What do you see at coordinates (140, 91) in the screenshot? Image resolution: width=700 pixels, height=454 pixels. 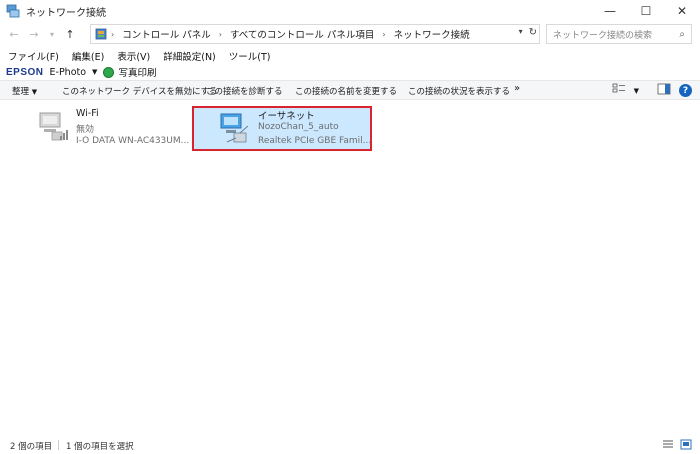 I see `disable-device-button: このネットワーク デバイスを無効にする` at bounding box center [140, 91].